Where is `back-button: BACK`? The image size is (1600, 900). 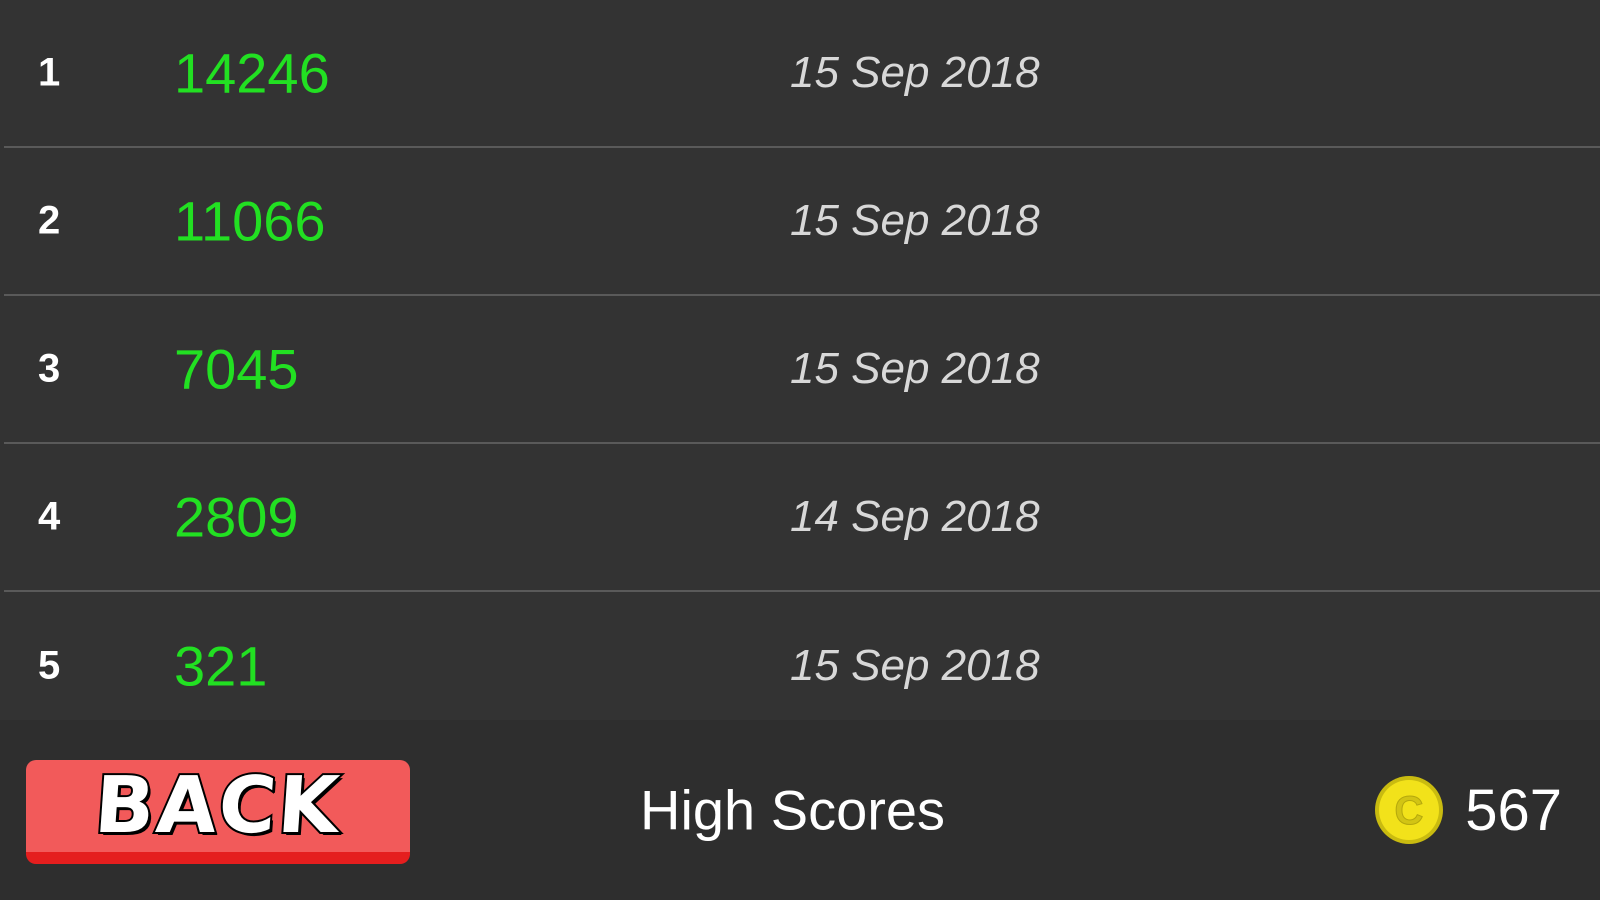
back-button: BACK is located at coordinates (218, 811).